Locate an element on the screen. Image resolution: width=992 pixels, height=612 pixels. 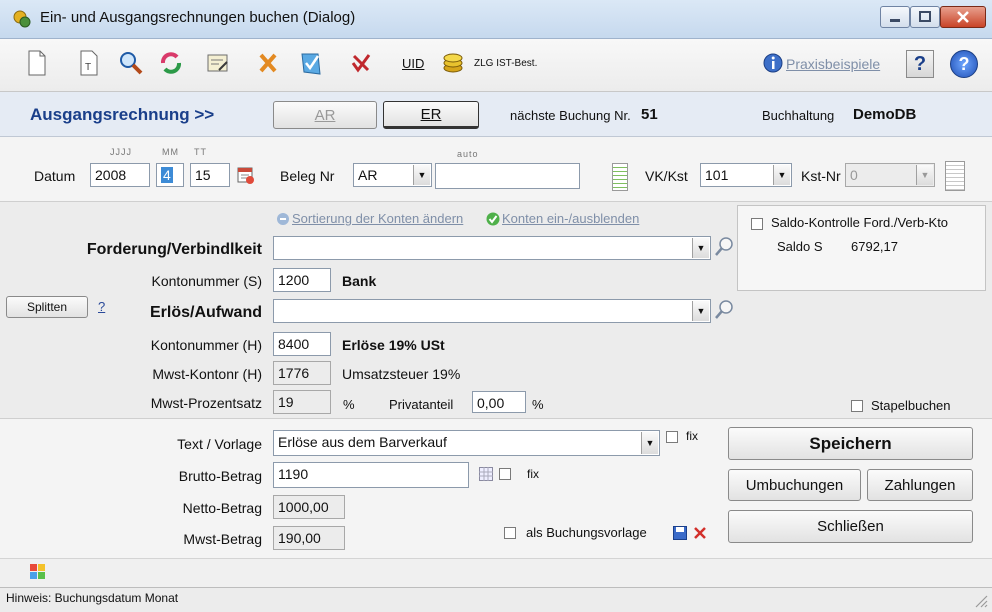
kontonr-s-label: Kontonummer (S) is located at coordinates (206, 281).